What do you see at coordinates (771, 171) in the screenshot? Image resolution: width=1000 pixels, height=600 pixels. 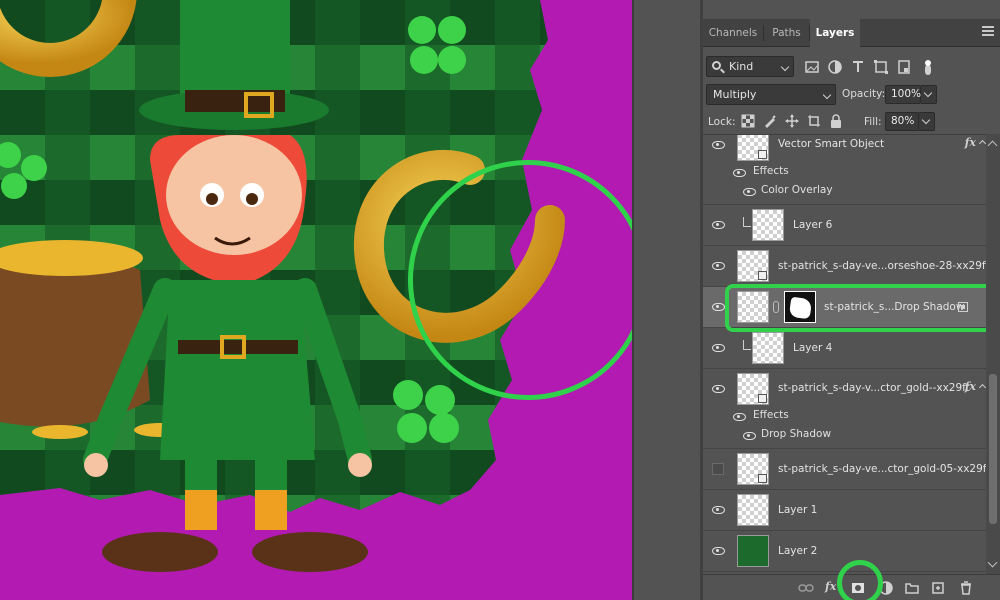 I see `effects-label: Effects` at bounding box center [771, 171].